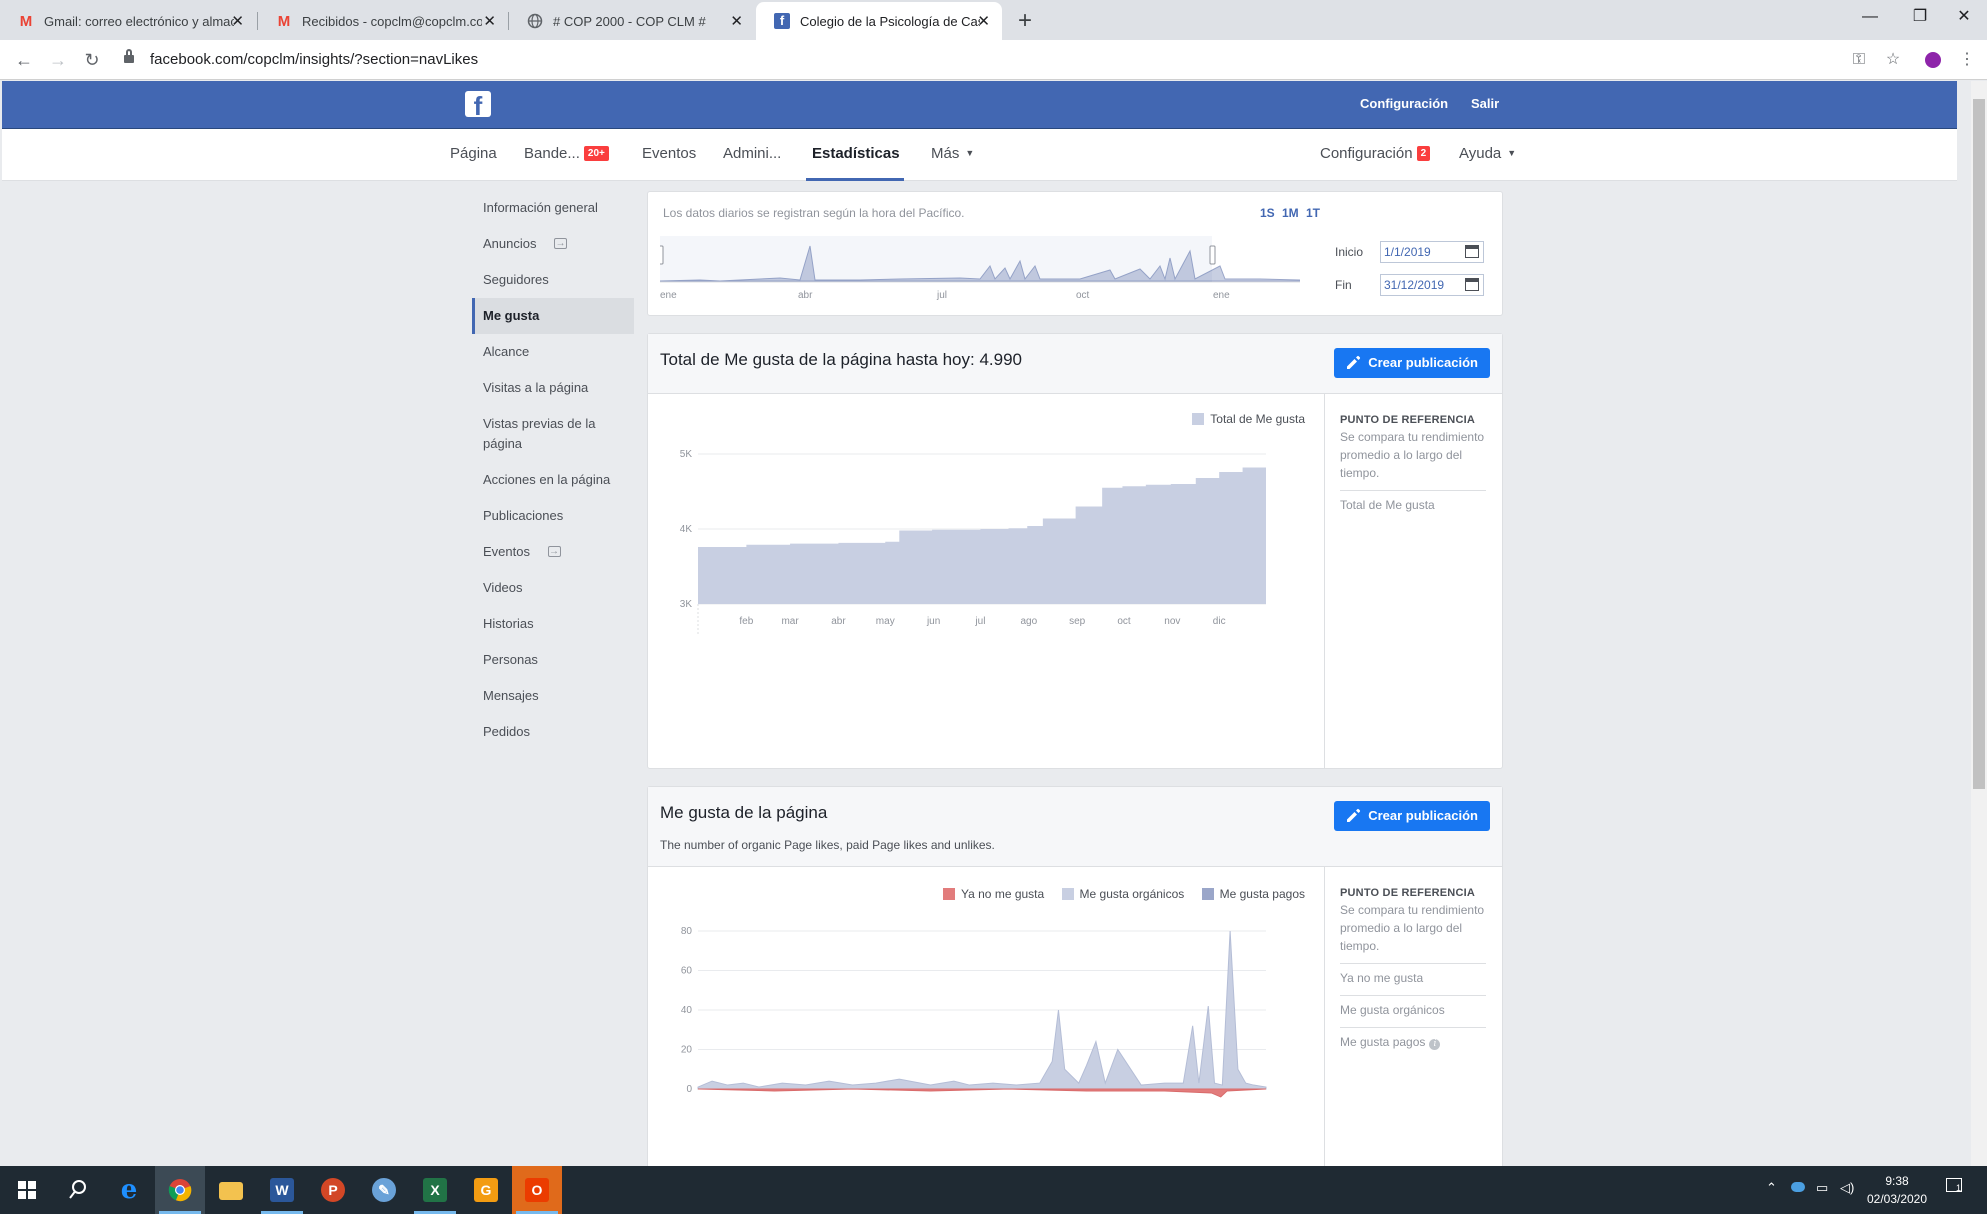 The height and width of the screenshot is (1214, 1987). I want to click on volume-icon: ◁), so click(1847, 1188).